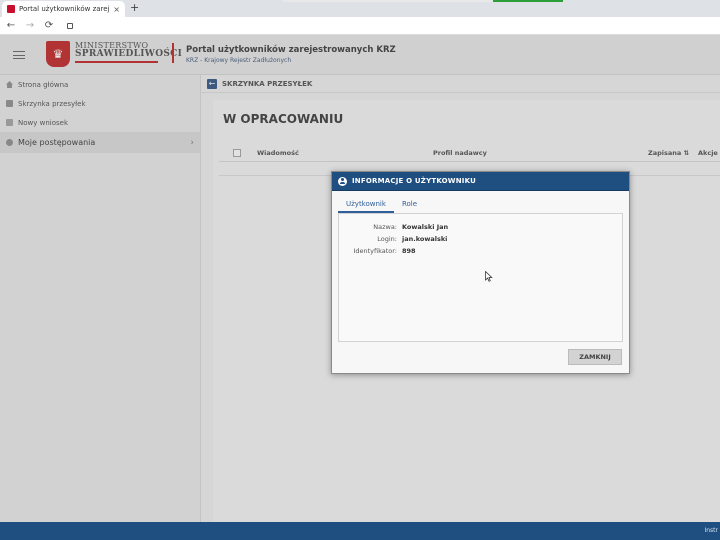  I want to click on column-header-message: Wiadomość, so click(278, 153).